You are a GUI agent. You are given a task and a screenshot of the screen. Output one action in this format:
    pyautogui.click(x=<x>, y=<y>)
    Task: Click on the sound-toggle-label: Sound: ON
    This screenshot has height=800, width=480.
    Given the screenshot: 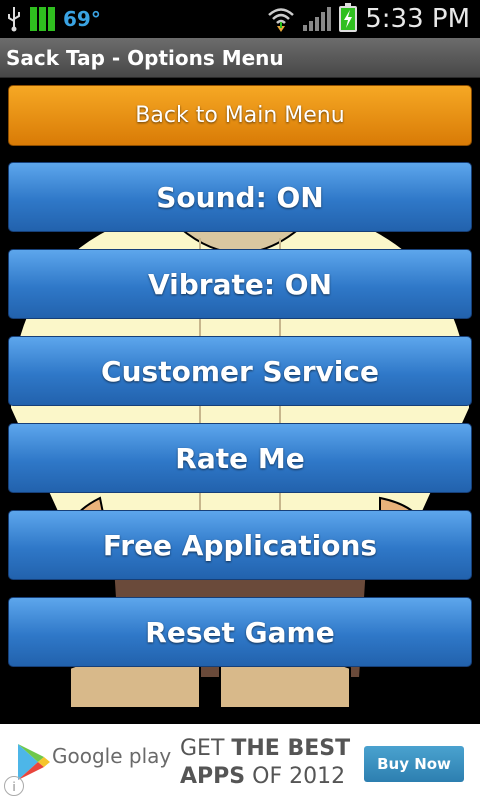 What is the action you would take?
    pyautogui.click(x=240, y=197)
    